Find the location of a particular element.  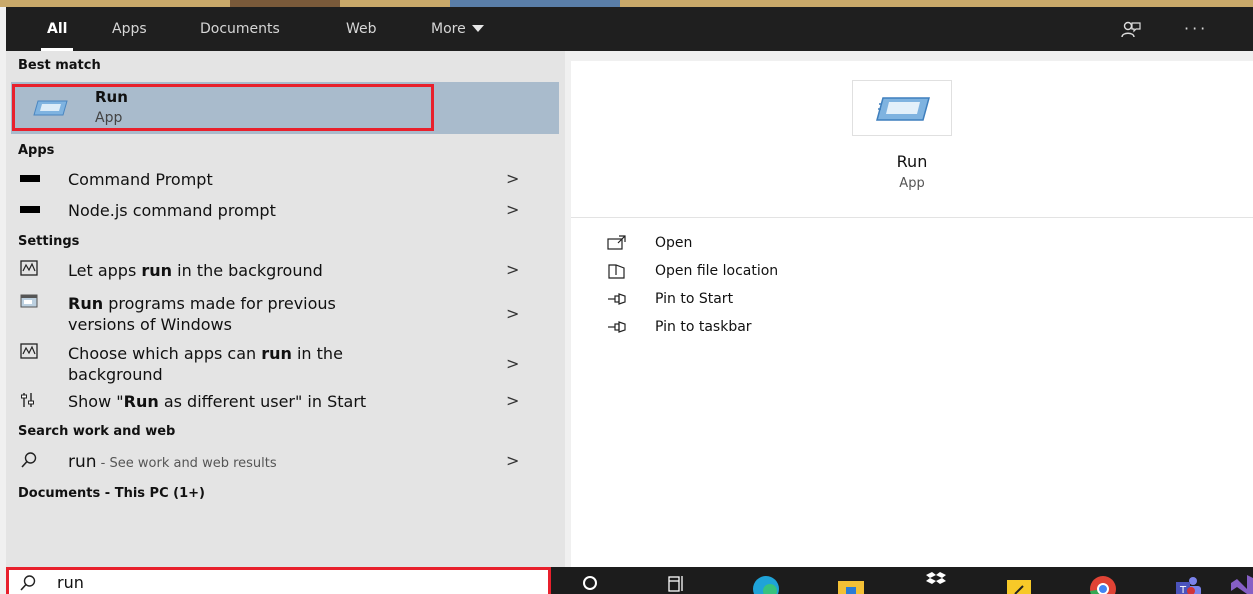

setting-label: Let apps run in the background is located at coordinates (195, 270).